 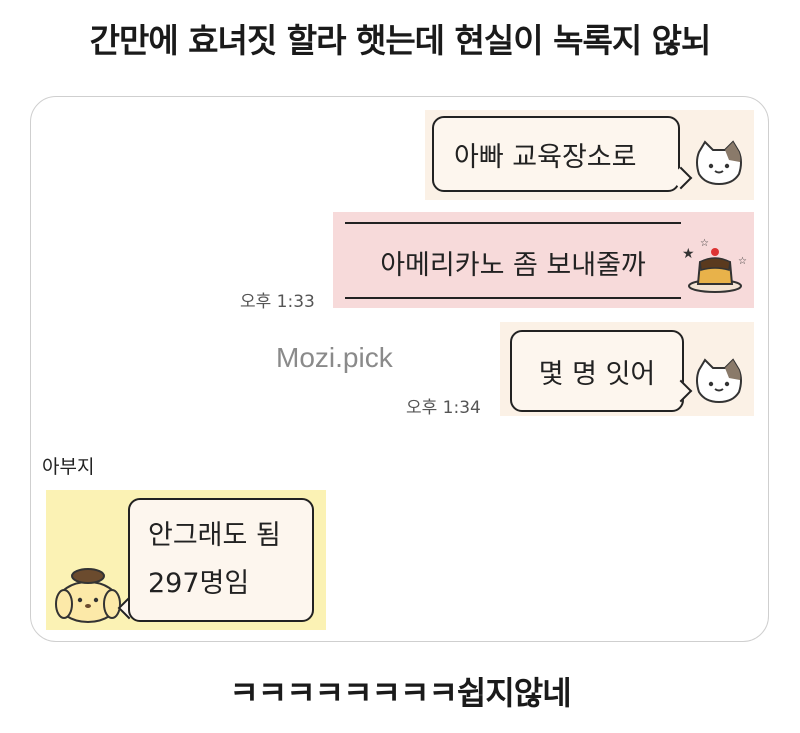 I want to click on message-2-bottom-line, so click(x=513, y=298).